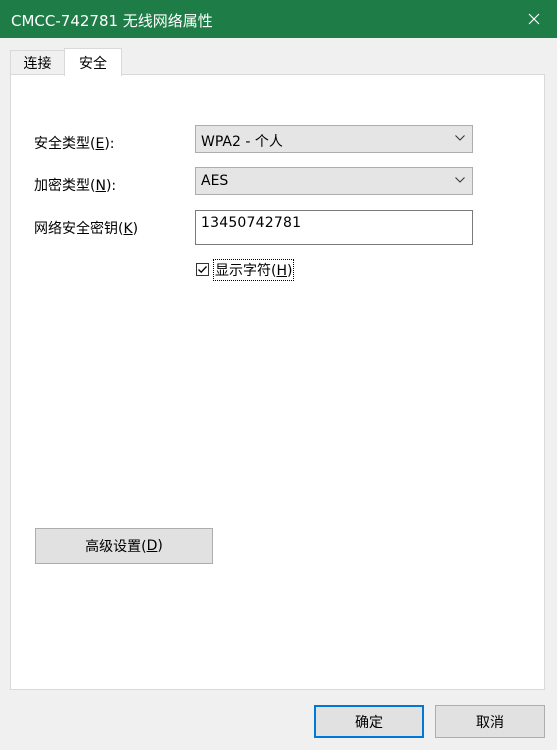 The height and width of the screenshot is (750, 557). Describe the element at coordinates (251, 223) in the screenshot. I see `network-key-value: 13450742781` at that location.